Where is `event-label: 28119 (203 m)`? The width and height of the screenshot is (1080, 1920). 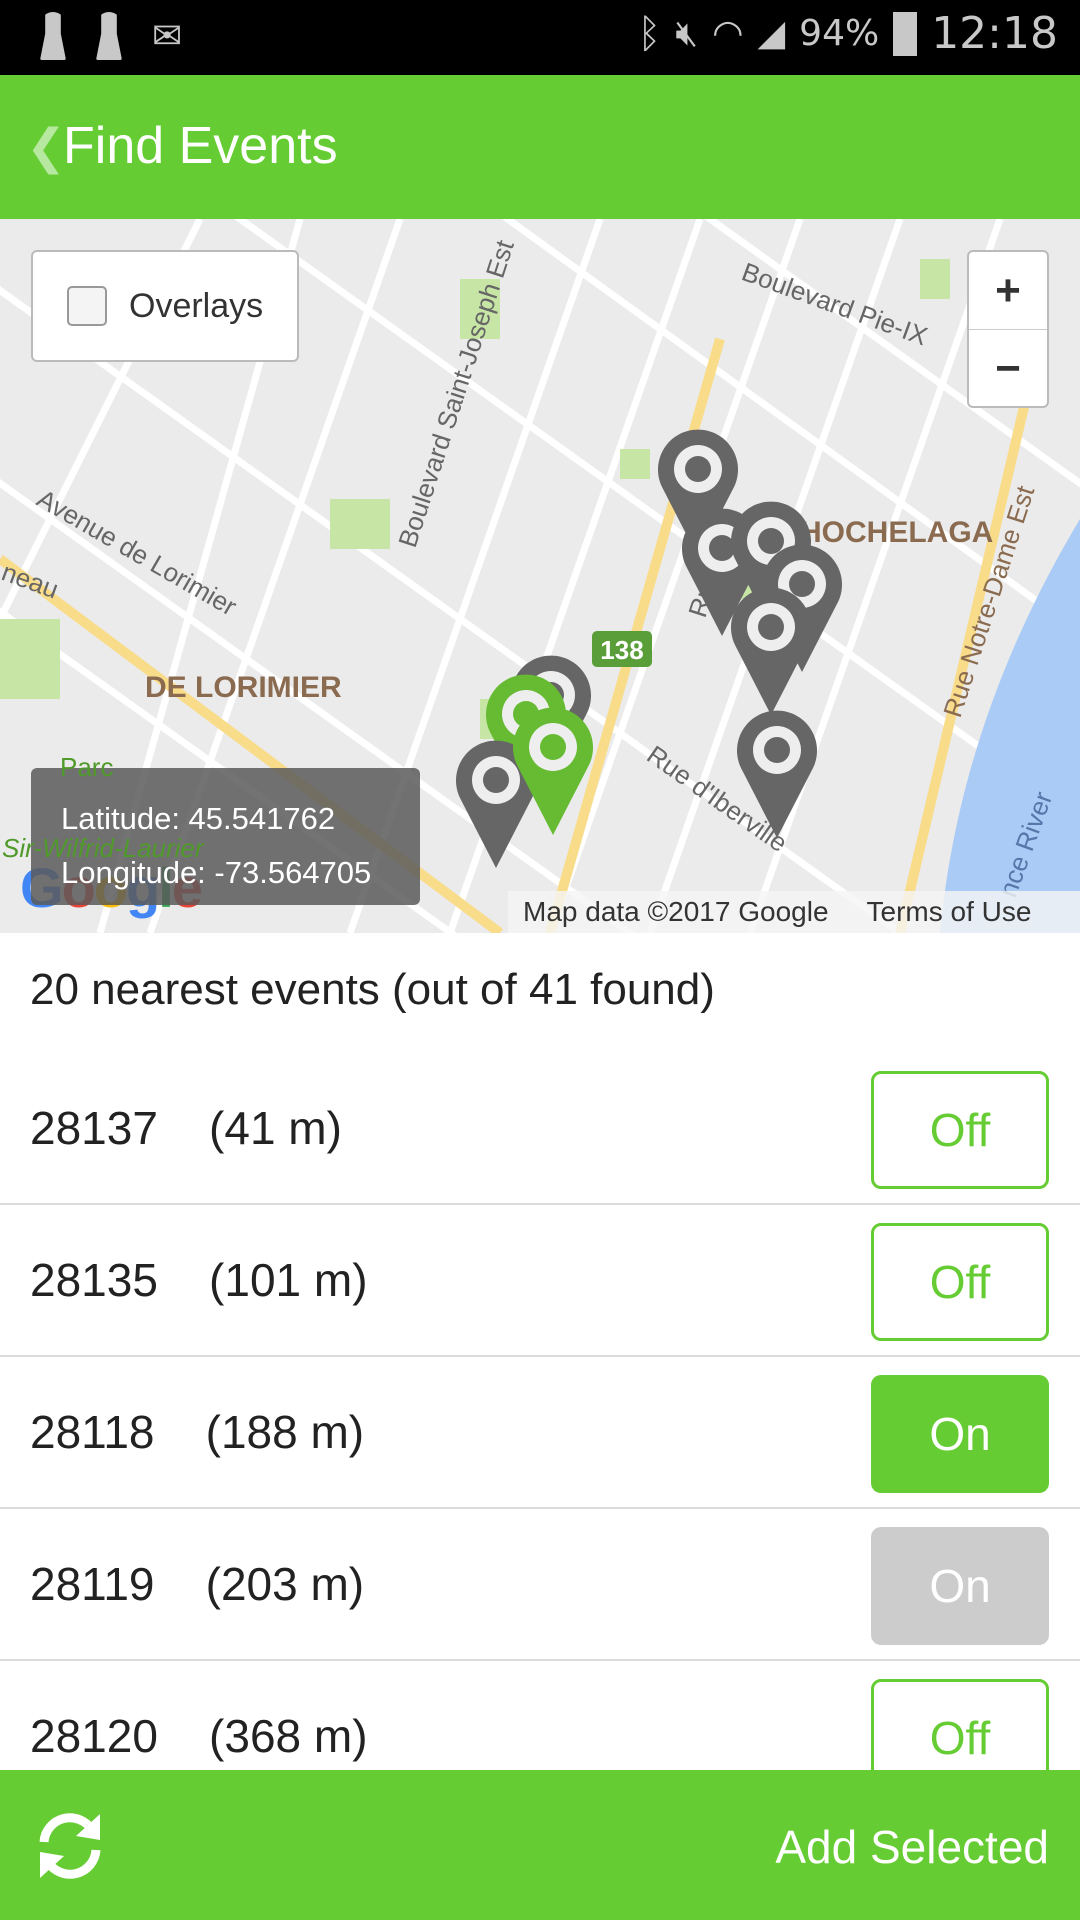
event-label: 28119 (203 m) is located at coordinates (197, 1584).